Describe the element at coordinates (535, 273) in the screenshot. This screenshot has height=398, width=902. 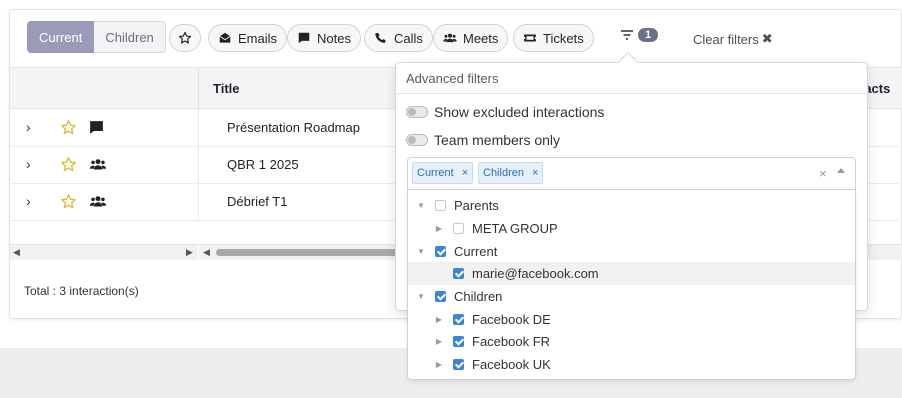
I see `tree-node-label: marie@facebook.com` at that location.